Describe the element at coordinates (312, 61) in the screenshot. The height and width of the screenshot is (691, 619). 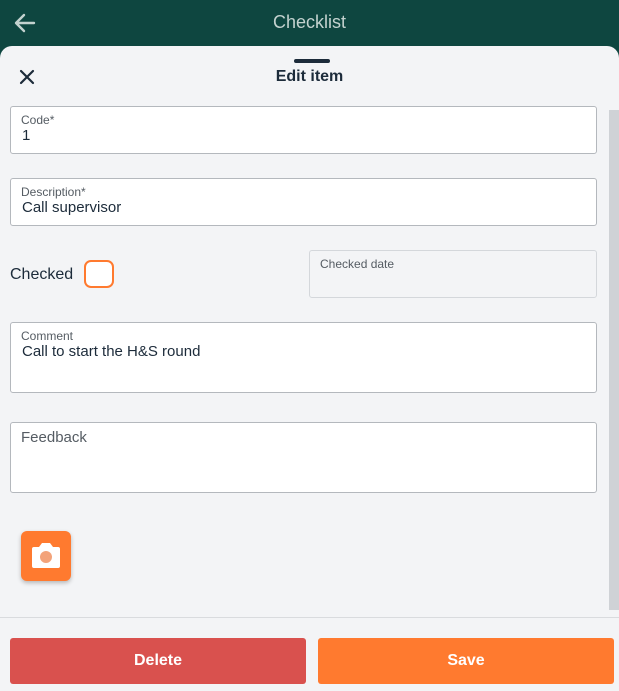
I see `sheet-drag-handle` at that location.